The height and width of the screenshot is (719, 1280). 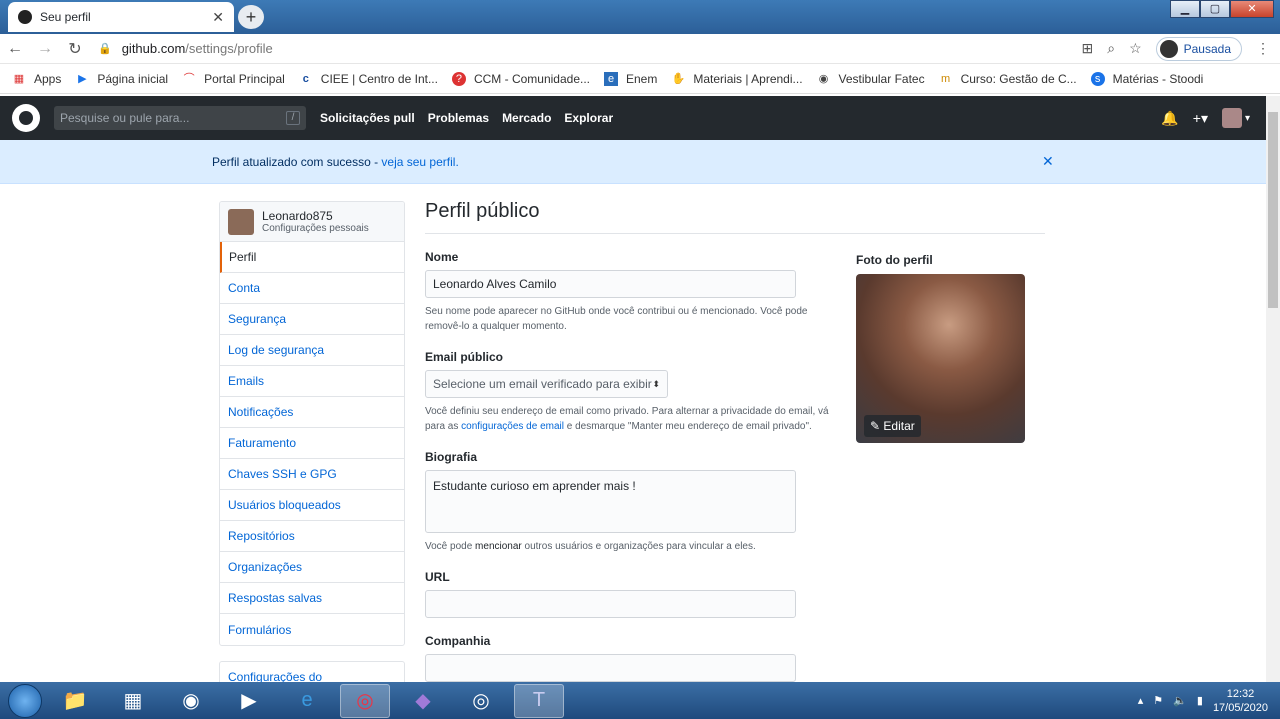 I want to click on sidebar-item-ssh-gpg: Chaves SSH e GPG, so click(x=312, y=474).